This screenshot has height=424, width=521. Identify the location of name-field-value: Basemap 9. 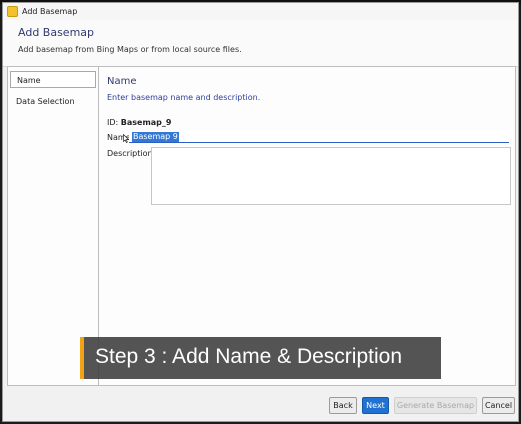
(155, 137).